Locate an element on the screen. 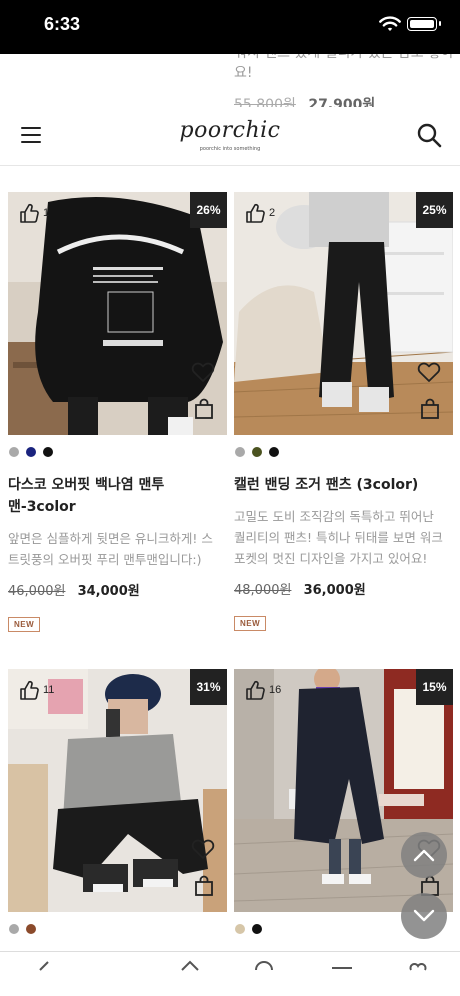 This screenshot has width=460, height=996. hamburger-menu-icon is located at coordinates (31, 135).